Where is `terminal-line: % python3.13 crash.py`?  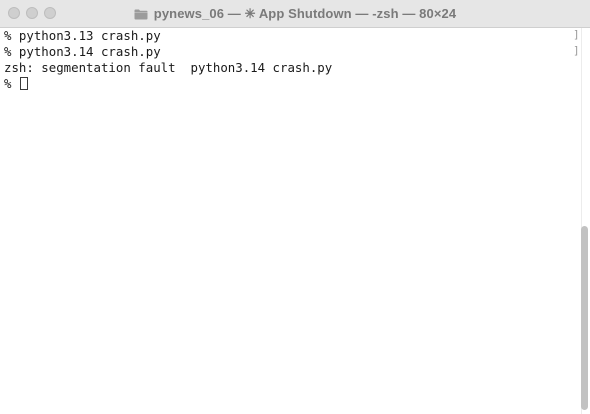
terminal-line: % python3.13 crash.py is located at coordinates (82, 35).